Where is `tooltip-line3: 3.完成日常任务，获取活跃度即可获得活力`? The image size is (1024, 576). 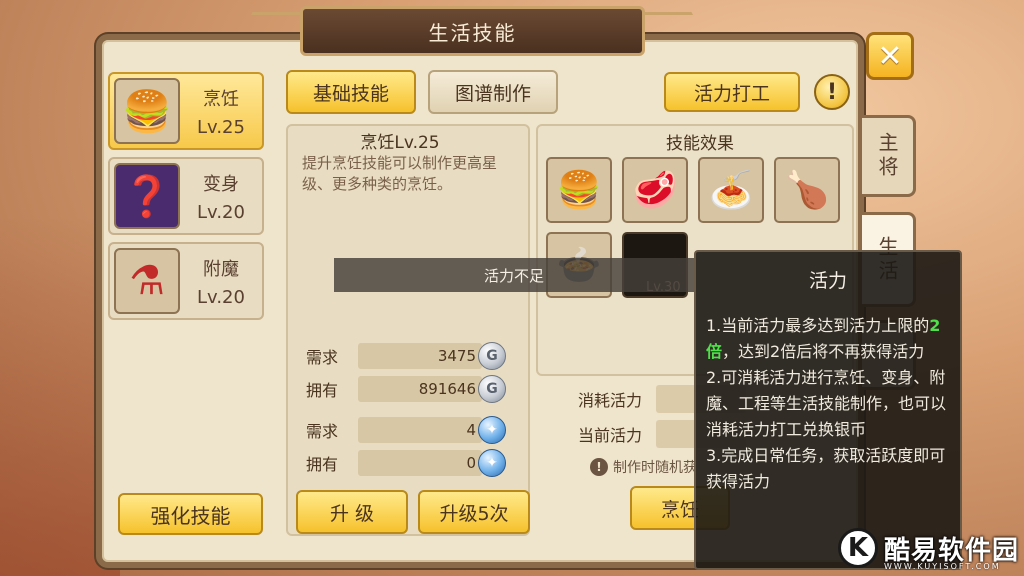
tooltip-line3: 3.完成日常任务，获取活跃度即可获得活力 is located at coordinates (826, 468).